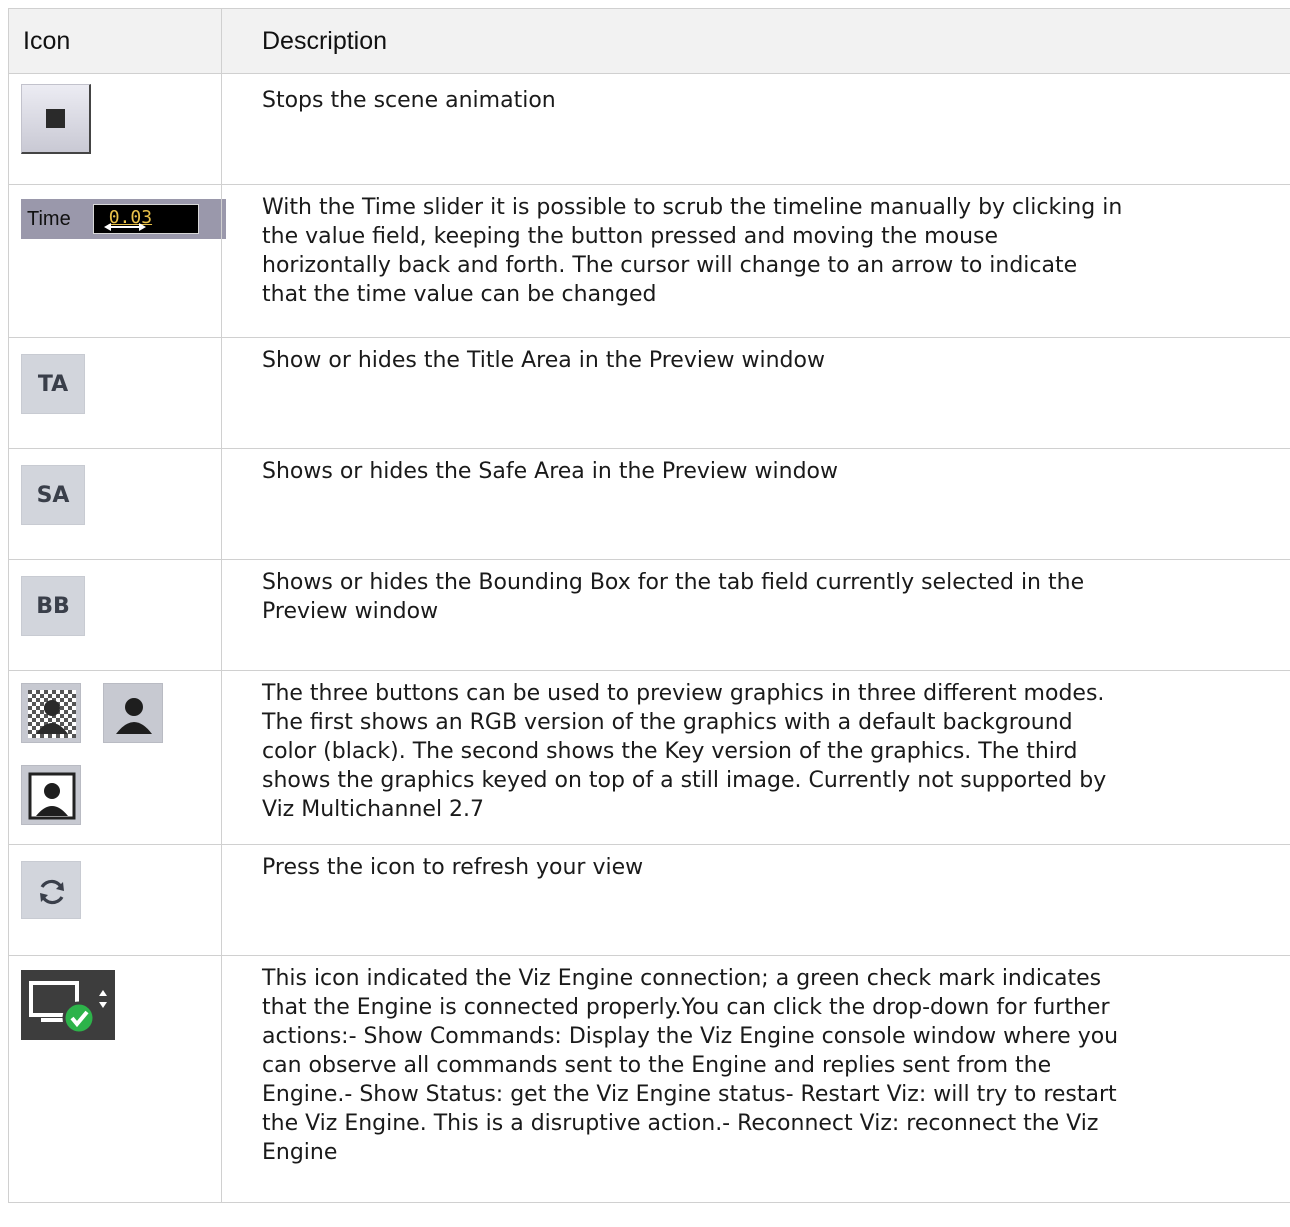 The image size is (1290, 1227). Describe the element at coordinates (453, 867) in the screenshot. I see `row-description: Press the icon to refresh your view` at that location.